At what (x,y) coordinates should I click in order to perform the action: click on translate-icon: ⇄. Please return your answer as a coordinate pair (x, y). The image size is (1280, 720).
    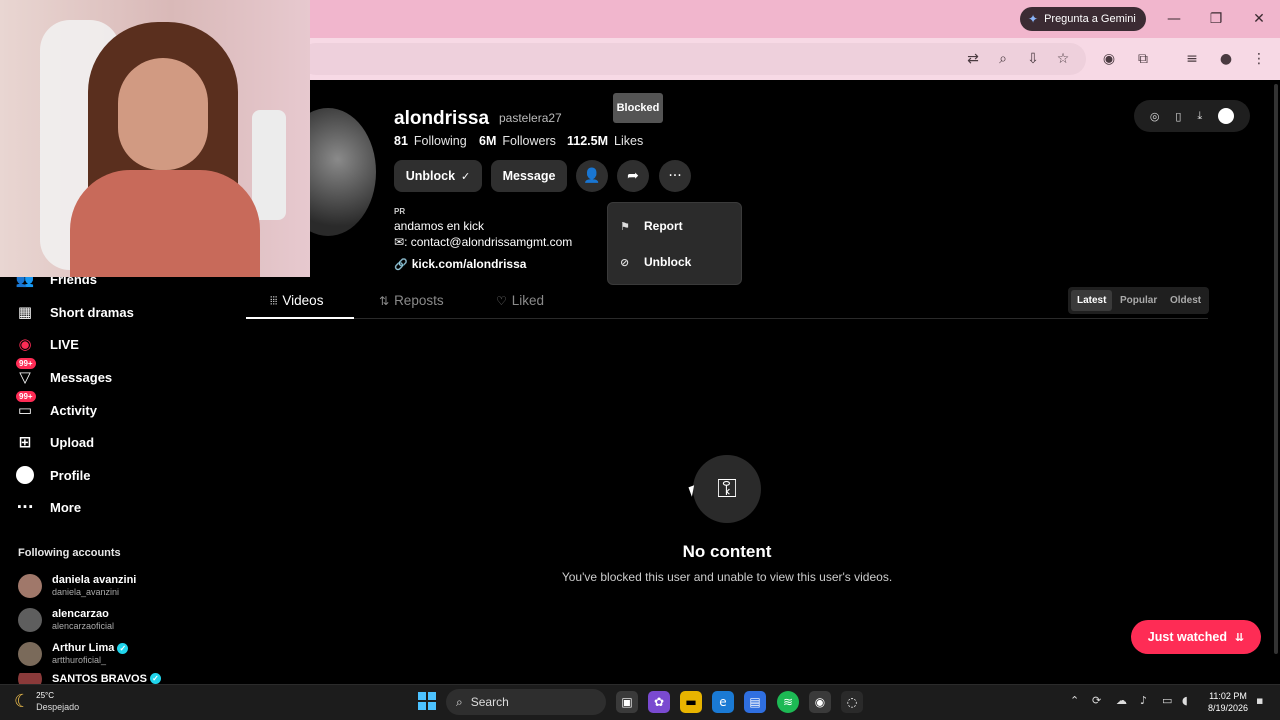
    Looking at the image, I should click on (973, 59).